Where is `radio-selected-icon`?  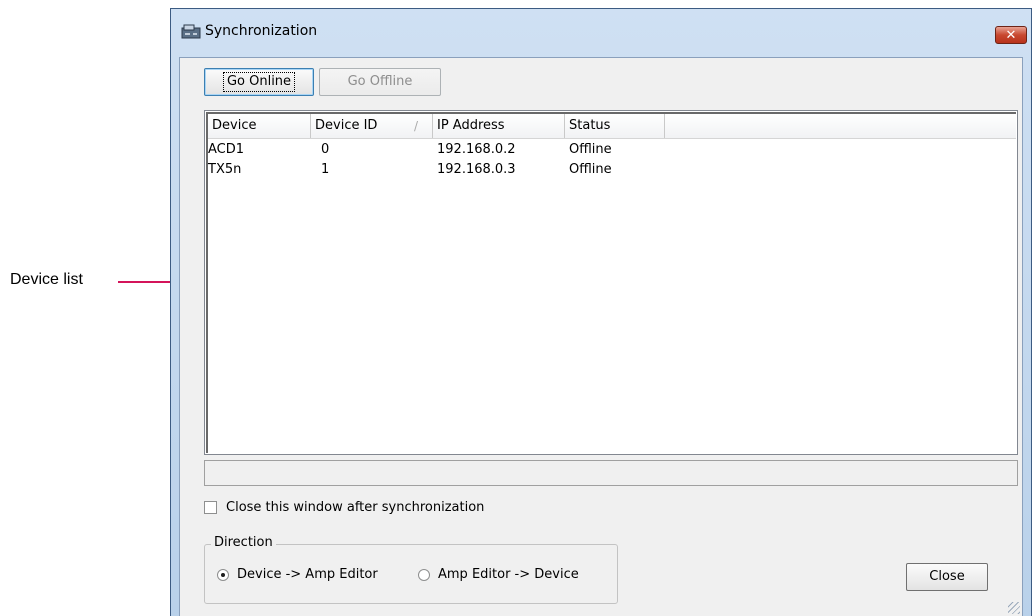 radio-selected-icon is located at coordinates (223, 575).